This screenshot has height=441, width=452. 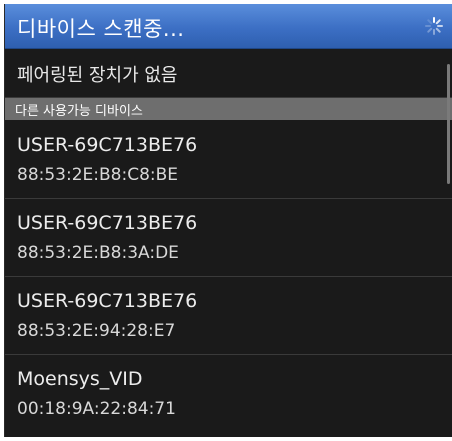 What do you see at coordinates (448, 124) in the screenshot?
I see `list-scrollbar` at bounding box center [448, 124].